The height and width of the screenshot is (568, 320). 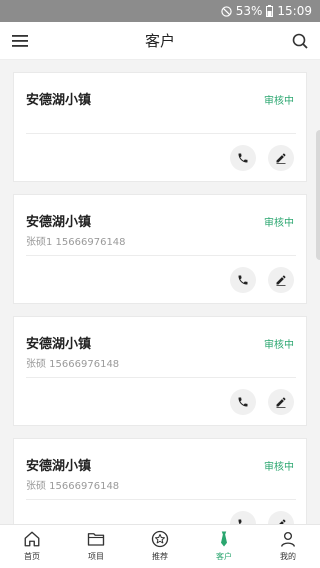 What do you see at coordinates (160, 539) in the screenshot?
I see `star-icon` at bounding box center [160, 539].